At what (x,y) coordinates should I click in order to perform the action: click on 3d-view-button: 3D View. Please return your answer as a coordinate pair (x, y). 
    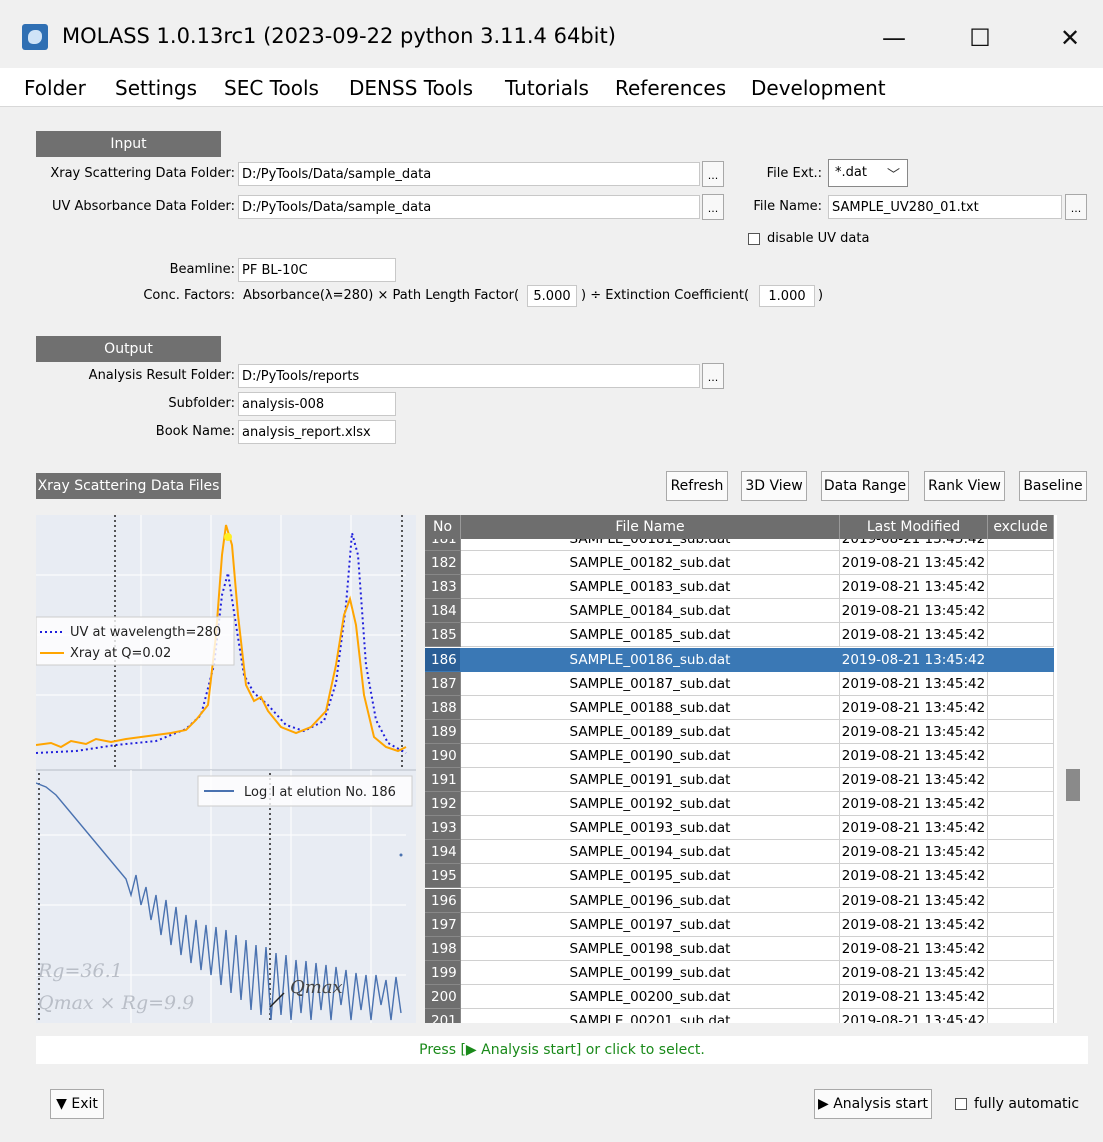
    Looking at the image, I should click on (774, 486).